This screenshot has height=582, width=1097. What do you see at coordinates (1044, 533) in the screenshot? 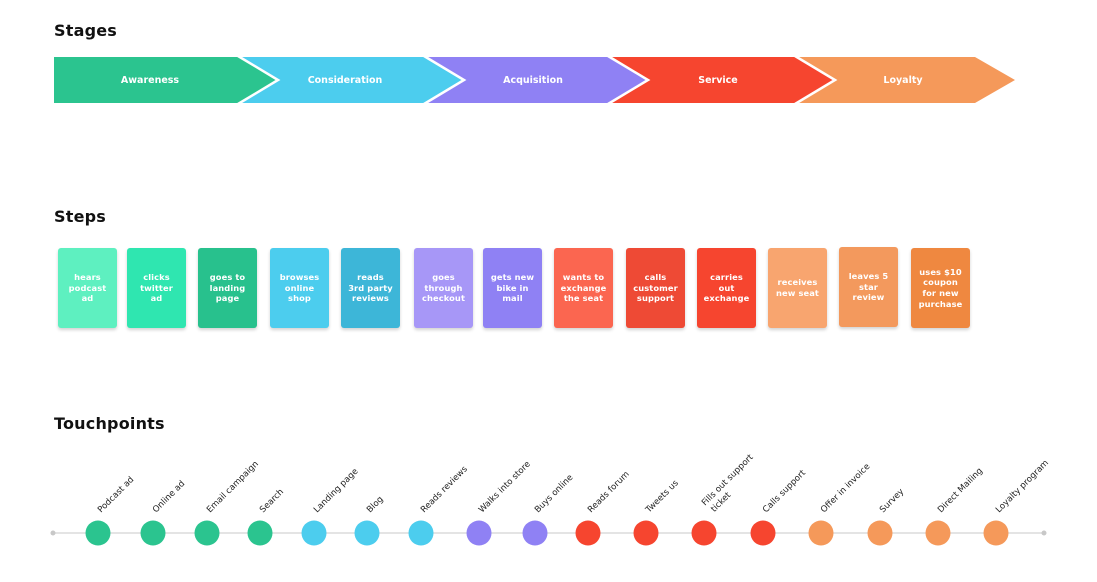
I see `timeline-end-dot` at bounding box center [1044, 533].